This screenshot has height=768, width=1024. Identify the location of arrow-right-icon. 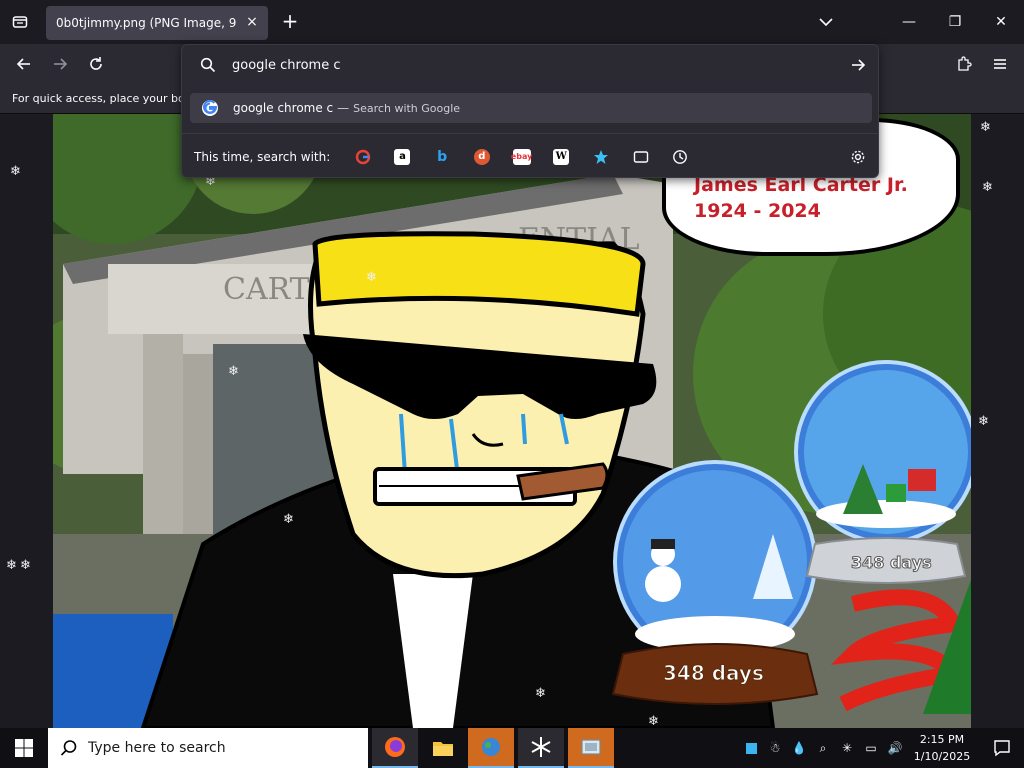
(61, 64).